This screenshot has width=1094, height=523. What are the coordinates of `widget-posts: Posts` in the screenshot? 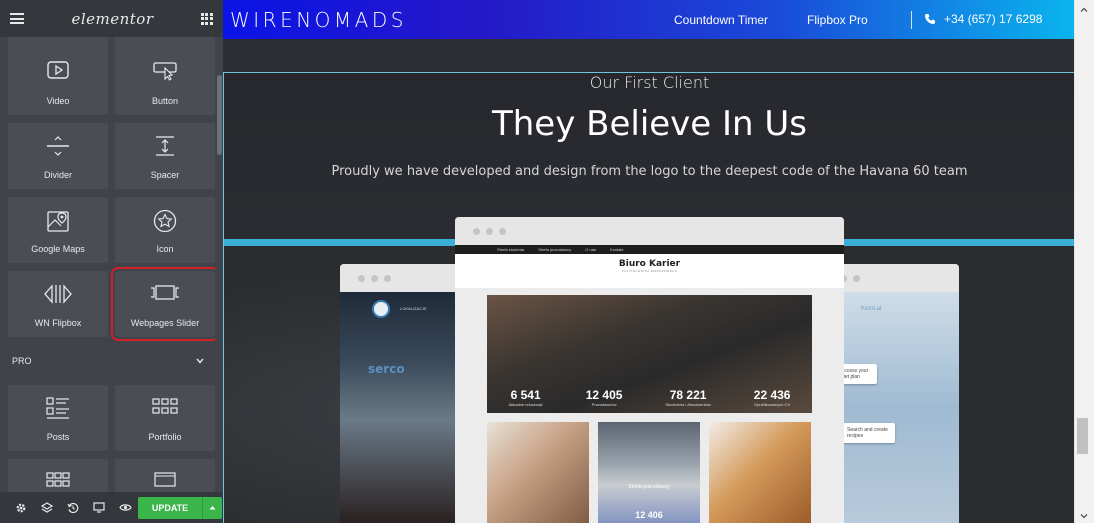 It's located at (58, 418).